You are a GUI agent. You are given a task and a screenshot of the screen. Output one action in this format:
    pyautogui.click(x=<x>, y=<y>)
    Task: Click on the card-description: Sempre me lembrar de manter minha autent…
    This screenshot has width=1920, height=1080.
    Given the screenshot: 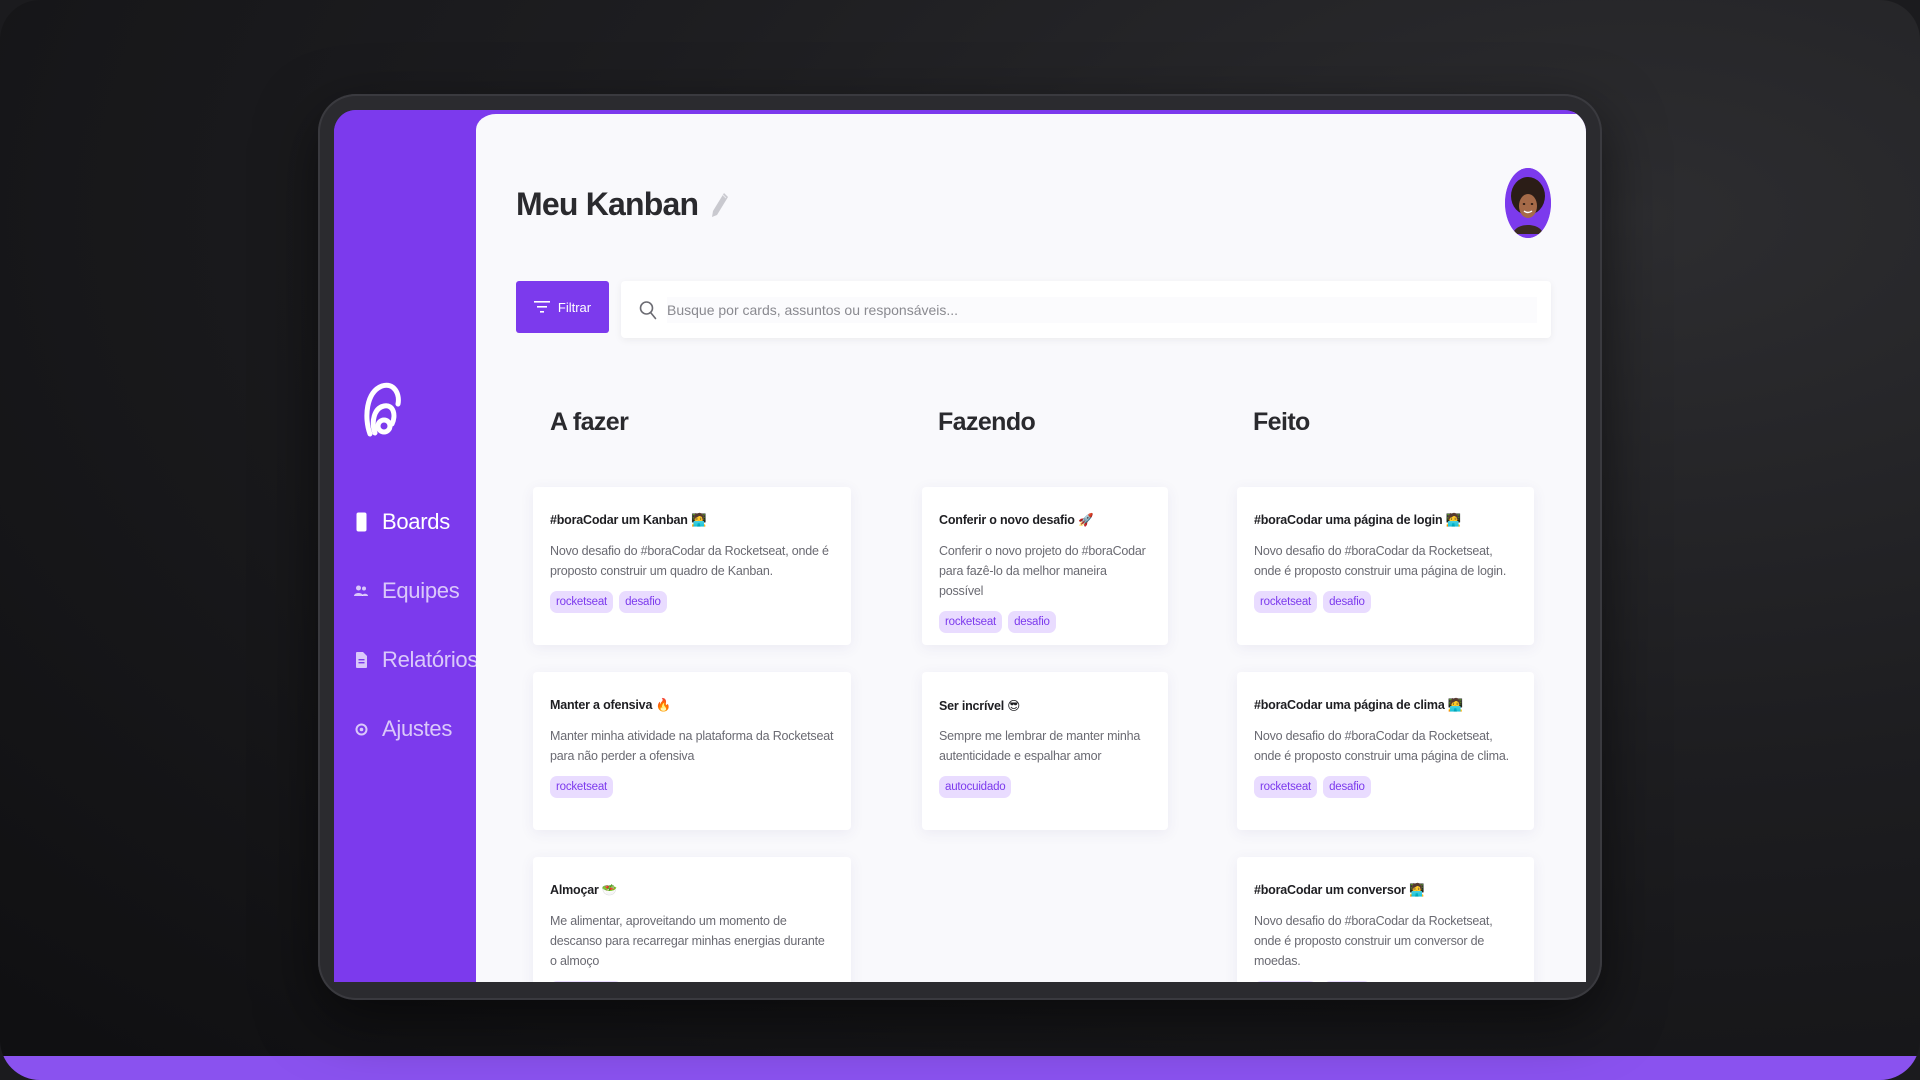 What is the action you would take?
    pyautogui.click(x=1040, y=746)
    